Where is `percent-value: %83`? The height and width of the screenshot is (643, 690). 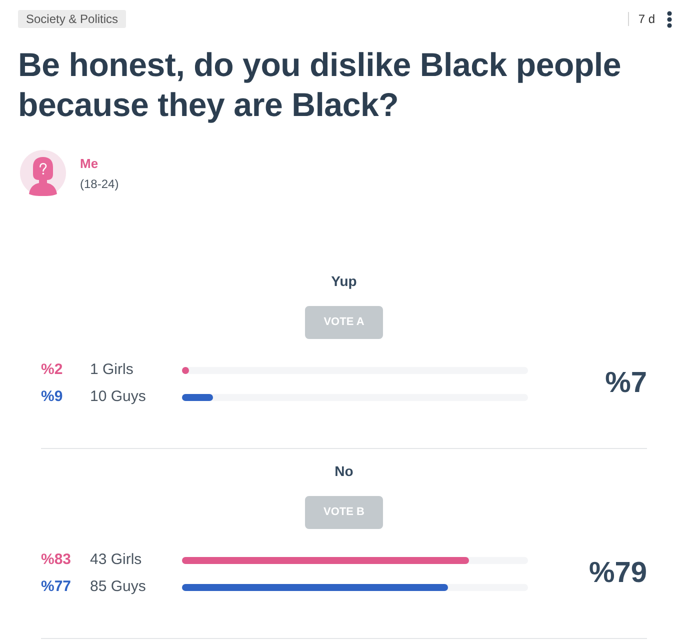
percent-value: %83 is located at coordinates (56, 560).